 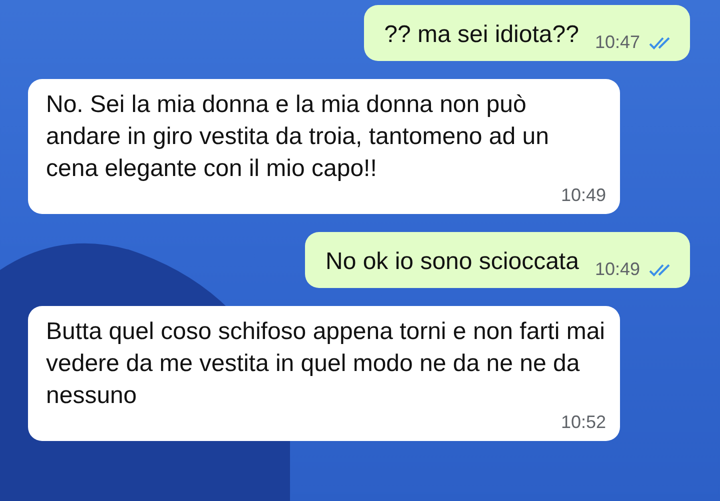 What do you see at coordinates (452, 262) in the screenshot?
I see `message-text: No ok io sono scioccata` at bounding box center [452, 262].